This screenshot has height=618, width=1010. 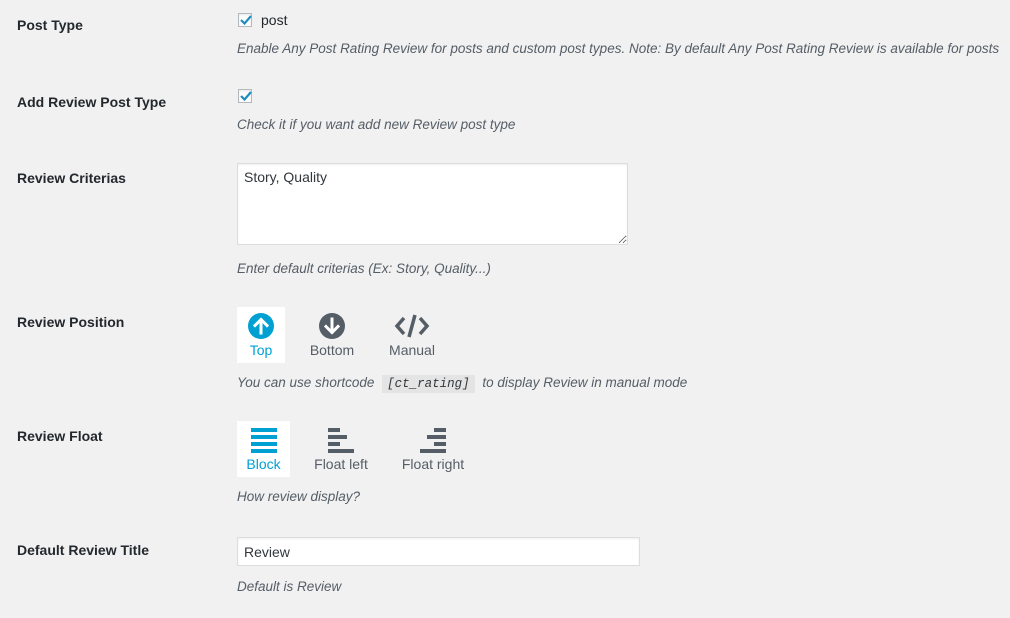 I want to click on post-type-checkbox, so click(x=245, y=20).